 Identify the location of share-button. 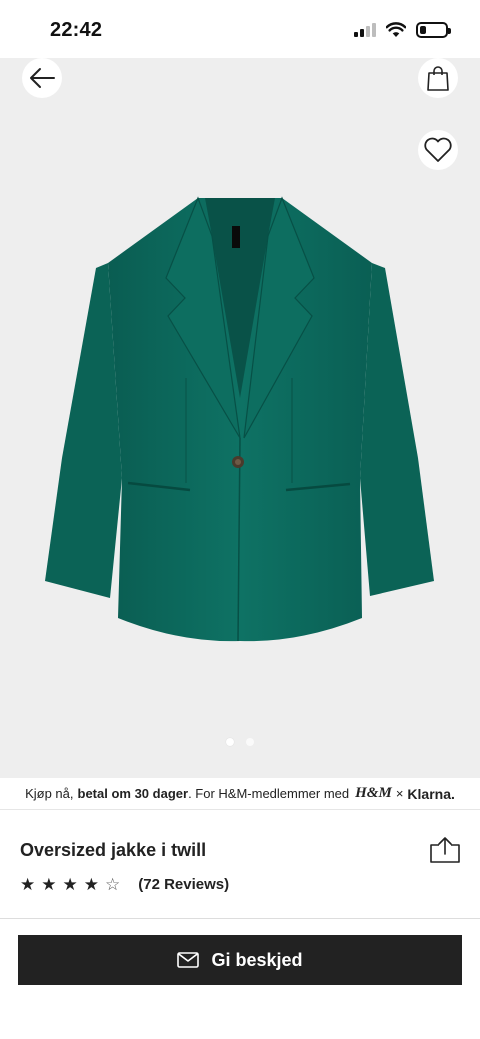
(445, 850).